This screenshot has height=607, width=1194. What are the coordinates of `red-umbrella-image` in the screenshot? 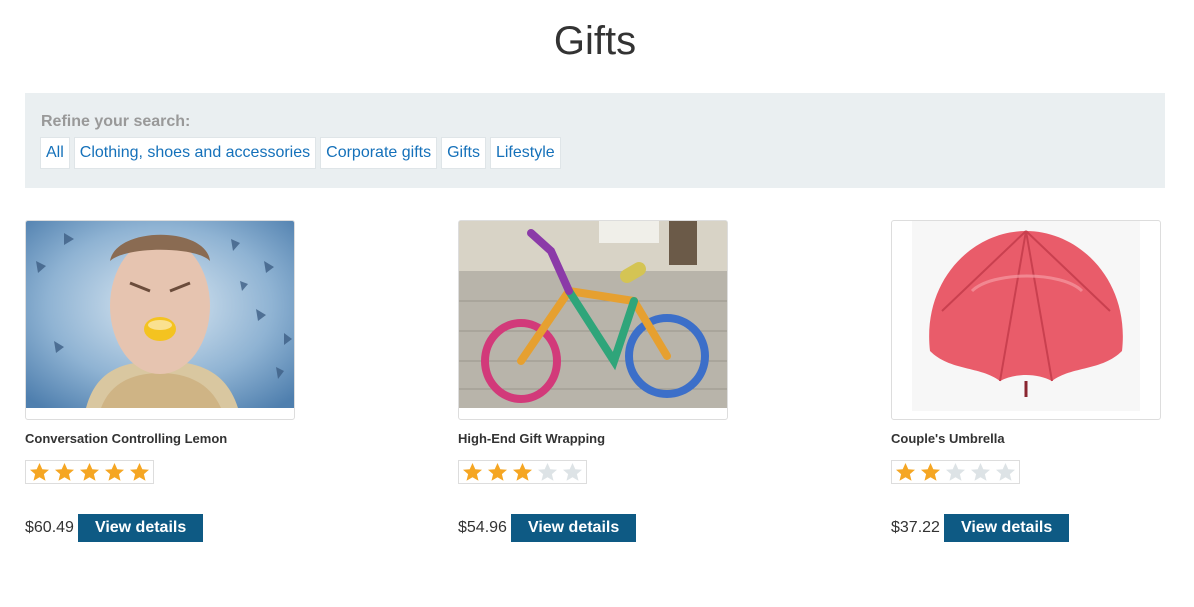 It's located at (1026, 316).